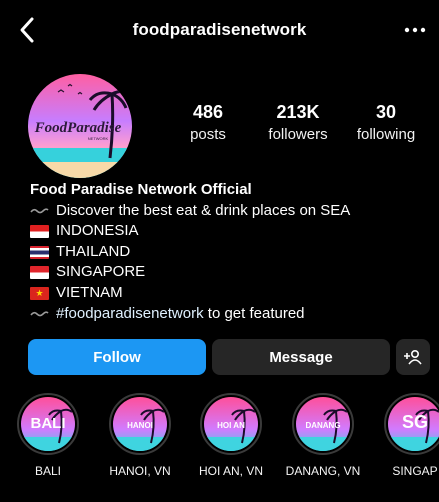 The height and width of the screenshot is (502, 439). I want to click on highlight-cover-text: HANOI, so click(140, 425).